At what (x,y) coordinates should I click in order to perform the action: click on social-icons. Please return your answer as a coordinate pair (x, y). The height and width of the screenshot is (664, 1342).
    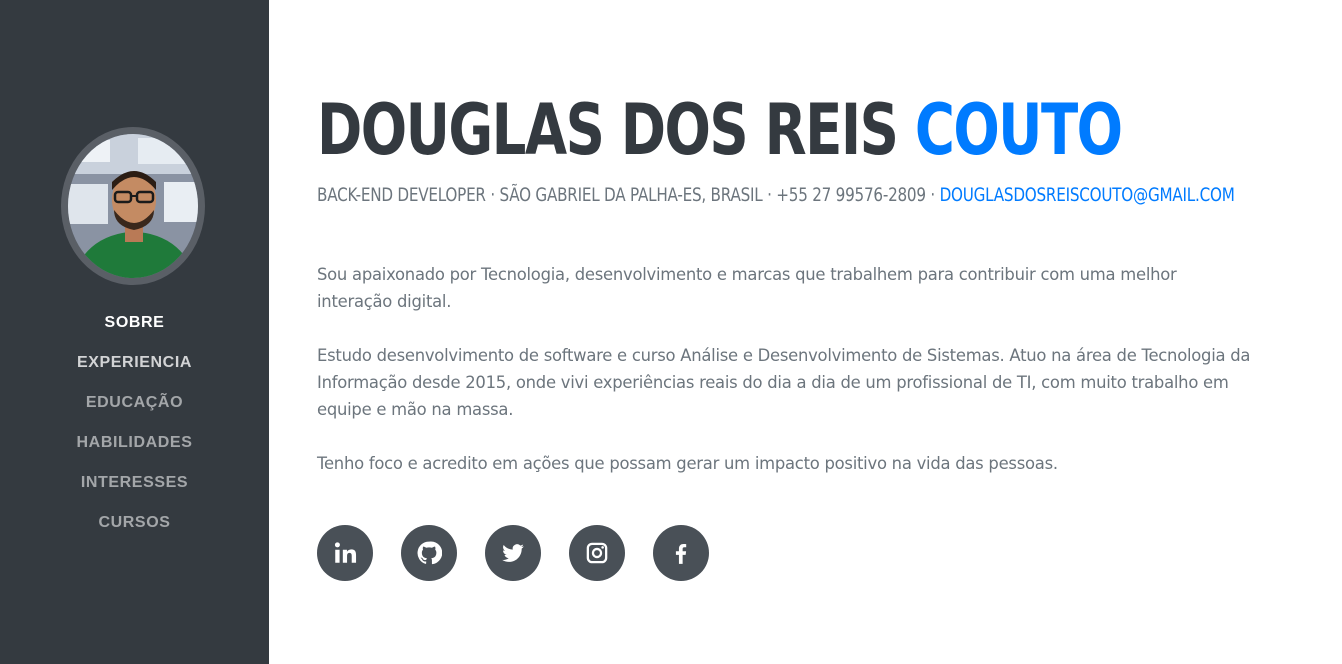
    Looking at the image, I should click on (513, 553).